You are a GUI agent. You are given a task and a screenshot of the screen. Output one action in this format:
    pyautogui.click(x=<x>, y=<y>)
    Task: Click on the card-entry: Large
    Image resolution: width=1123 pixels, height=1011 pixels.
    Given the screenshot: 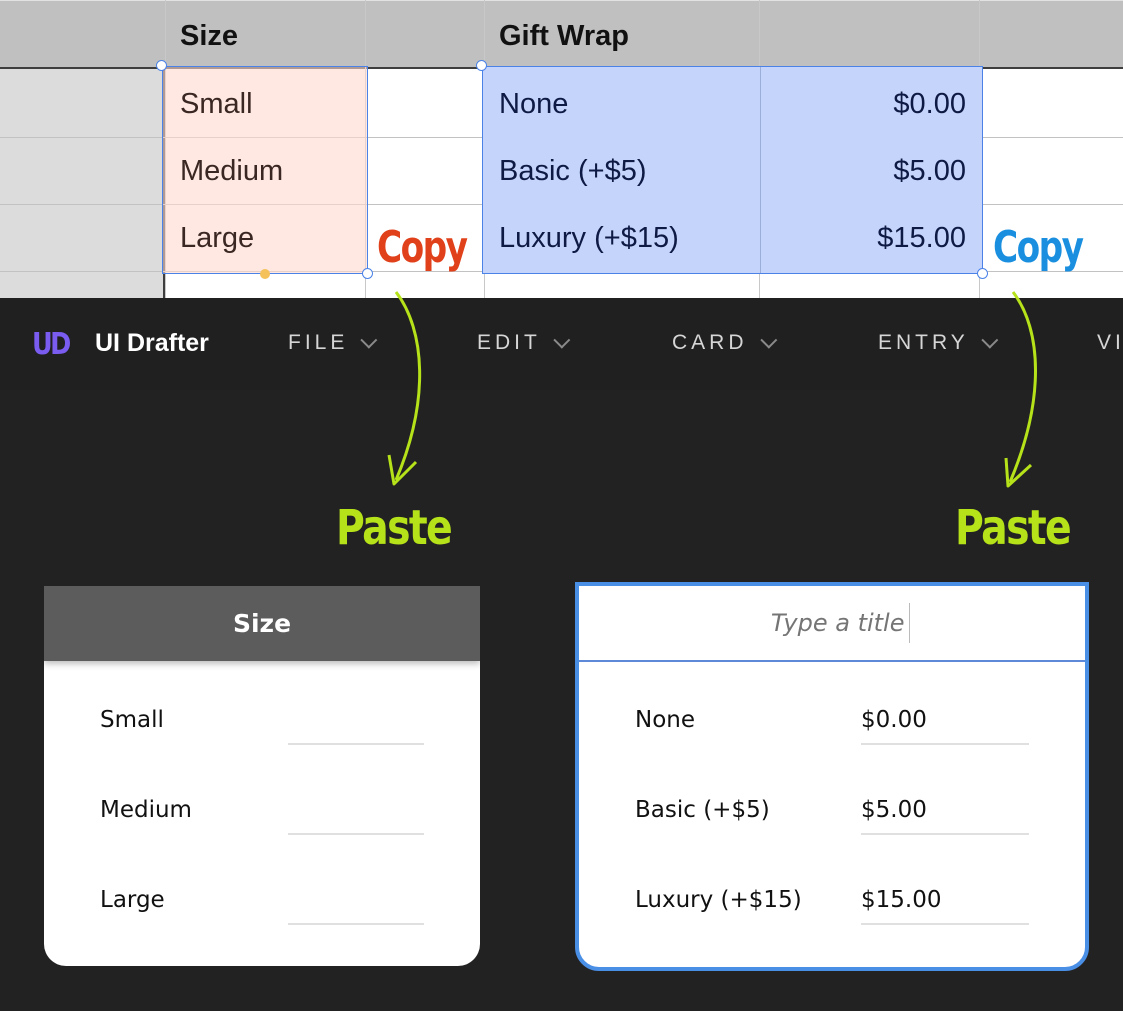 What is the action you would take?
    pyautogui.click(x=262, y=903)
    